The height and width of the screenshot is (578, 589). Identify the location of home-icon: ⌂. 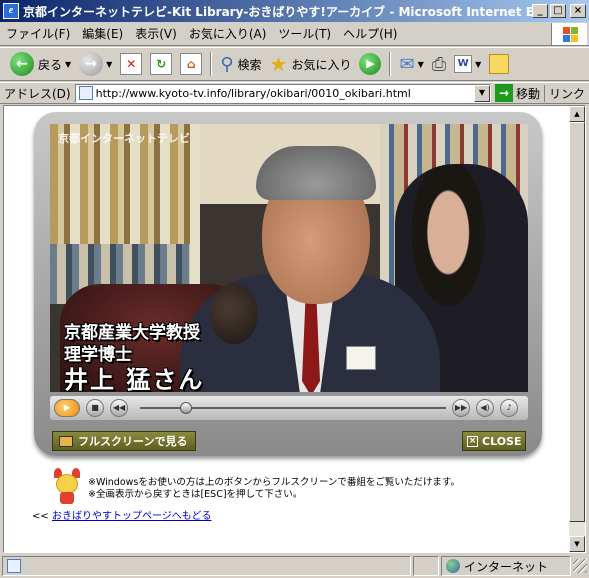
(191, 64).